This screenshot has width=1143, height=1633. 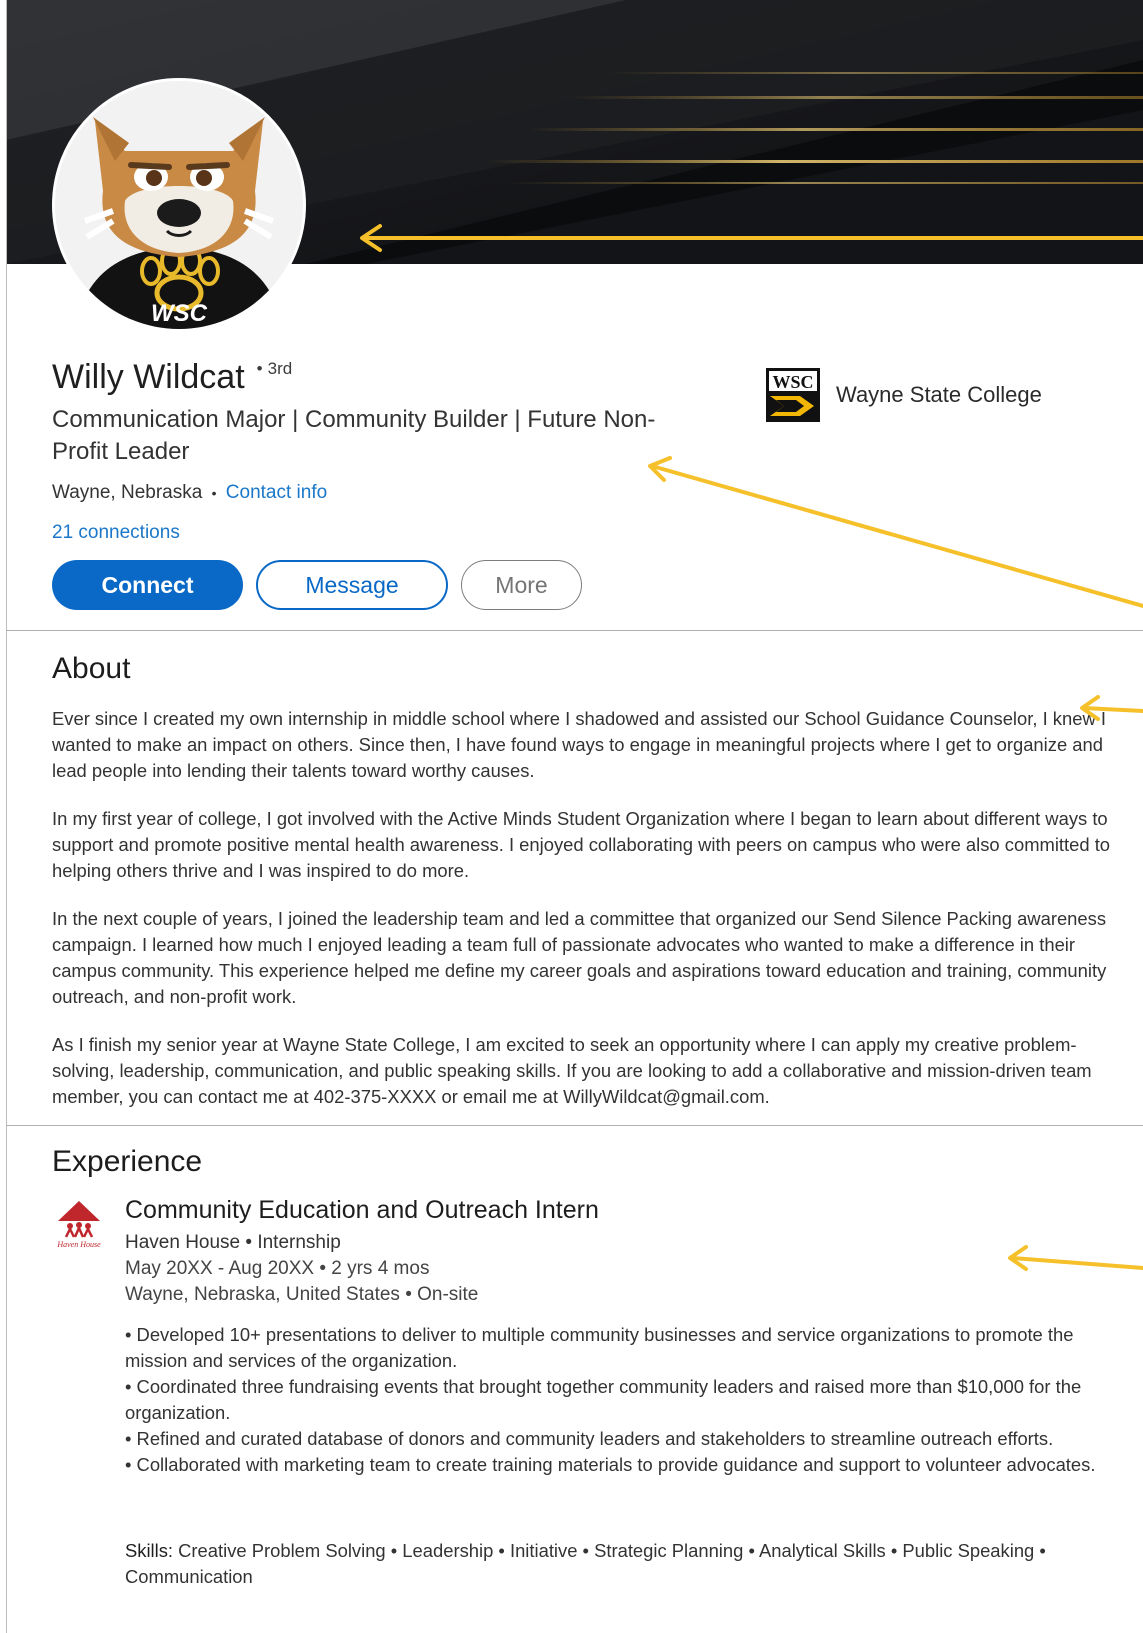 I want to click on avatar-shirt-text: WSC, so click(x=179, y=313).